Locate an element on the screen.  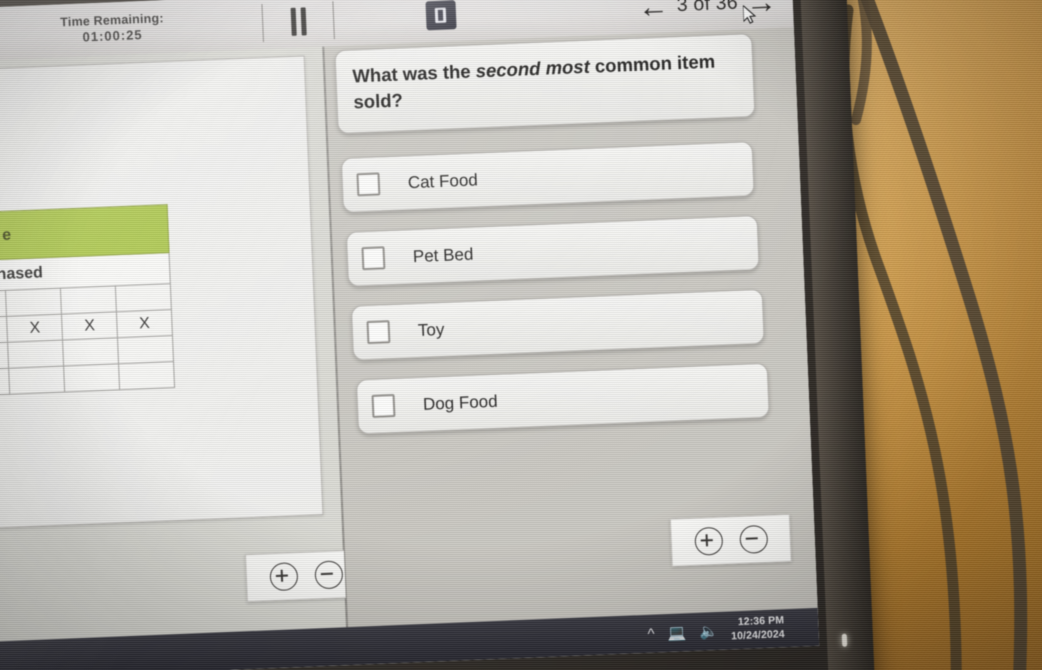
flag-question-button is located at coordinates (441, 17).